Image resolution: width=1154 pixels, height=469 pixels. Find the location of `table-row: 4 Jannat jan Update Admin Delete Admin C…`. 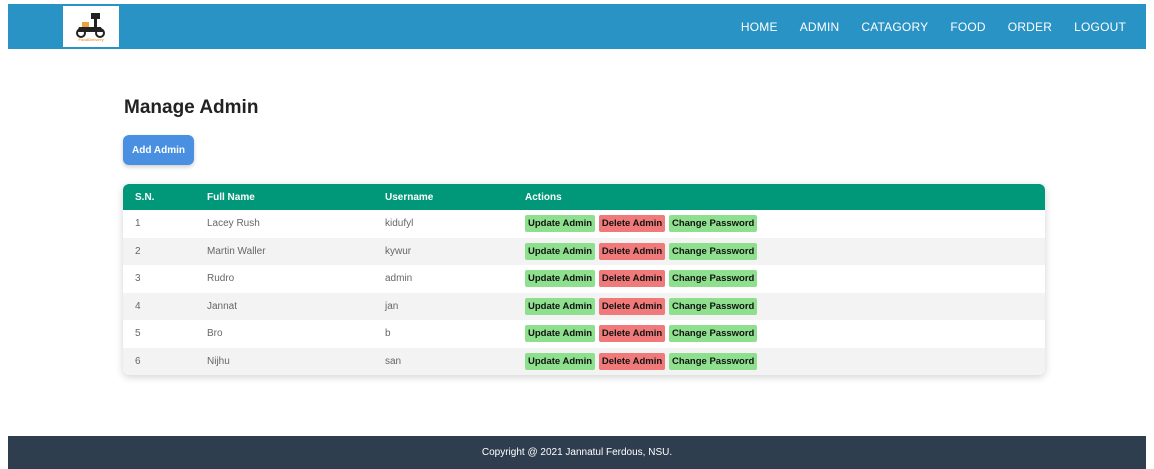

table-row: 4 Jannat jan Update Admin Delete Admin C… is located at coordinates (584, 306).